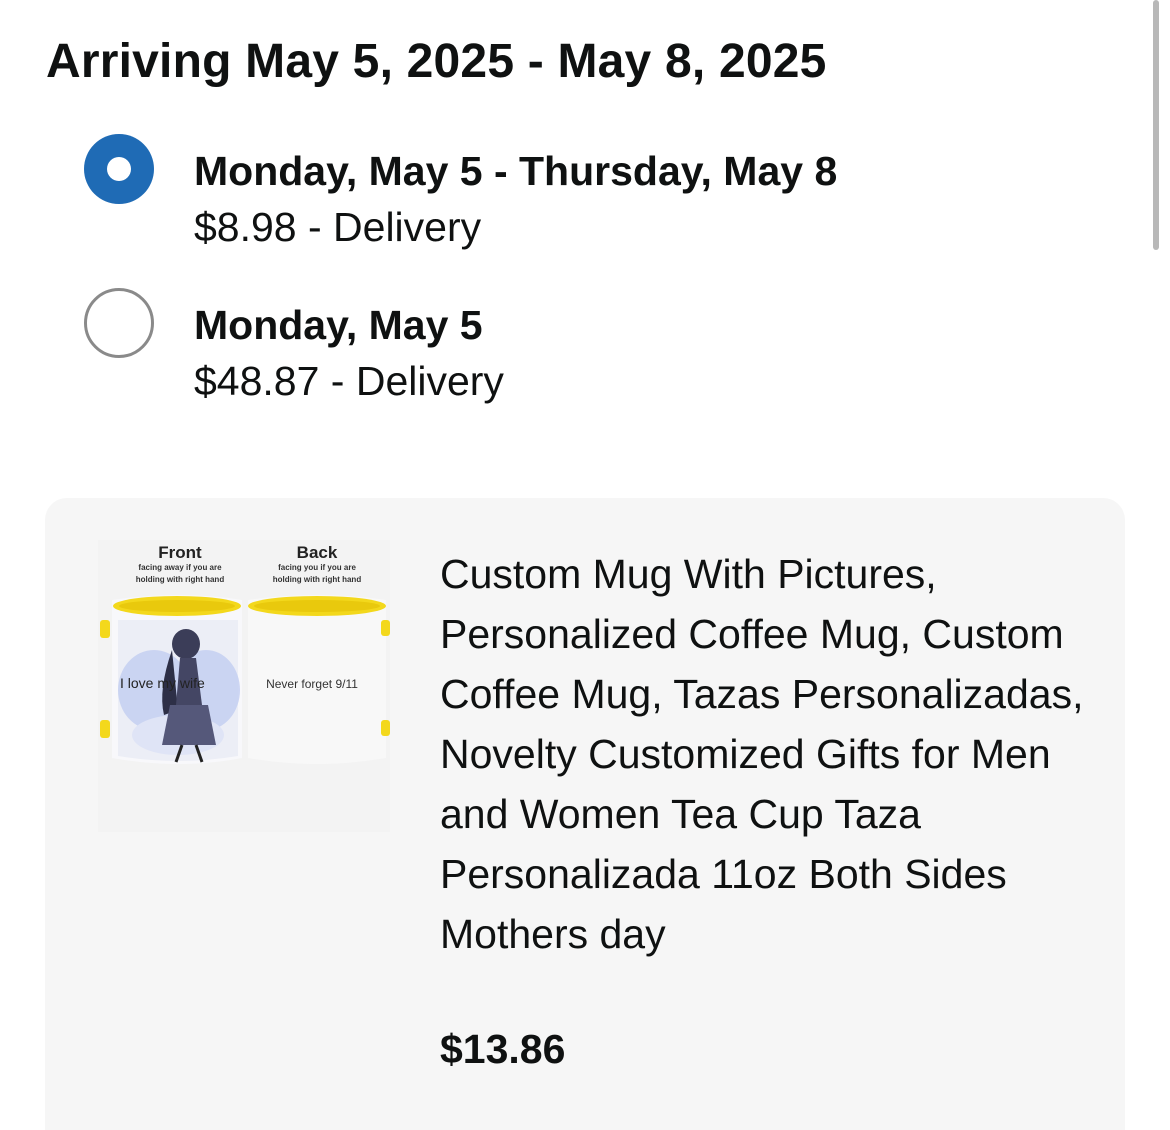  What do you see at coordinates (317, 567) in the screenshot?
I see `back-caption-line-1: facing you if you are` at bounding box center [317, 567].